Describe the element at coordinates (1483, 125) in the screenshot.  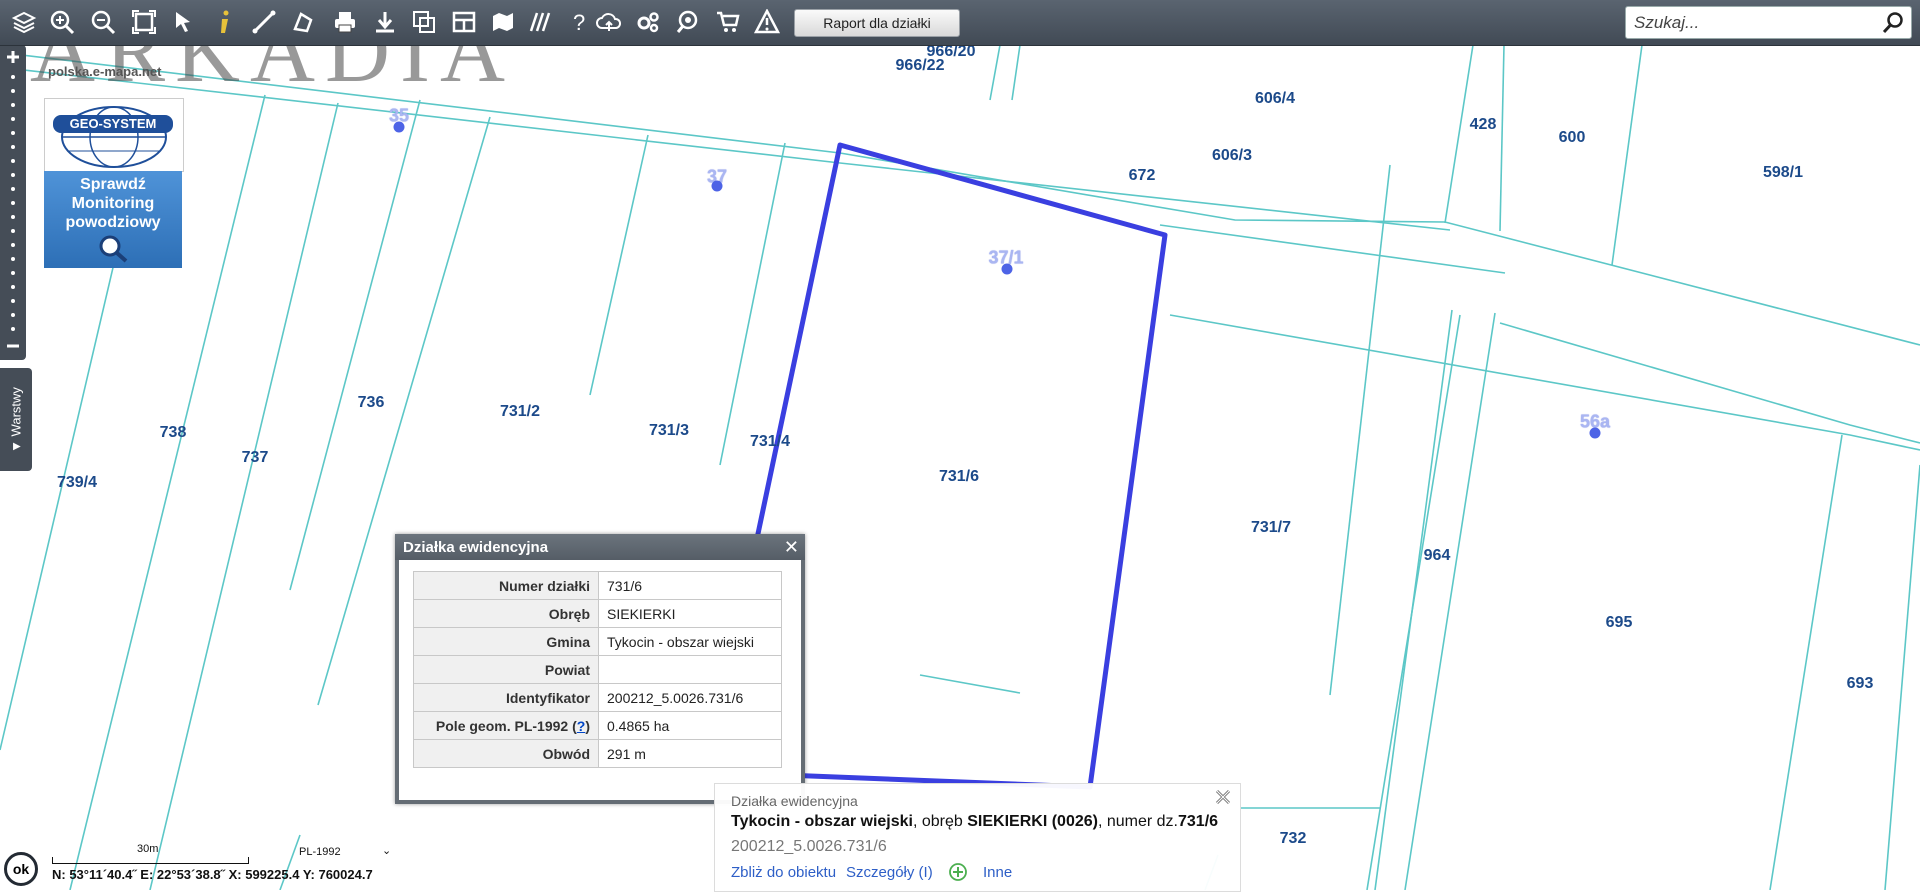
I see `parcel-label: 428` at that location.